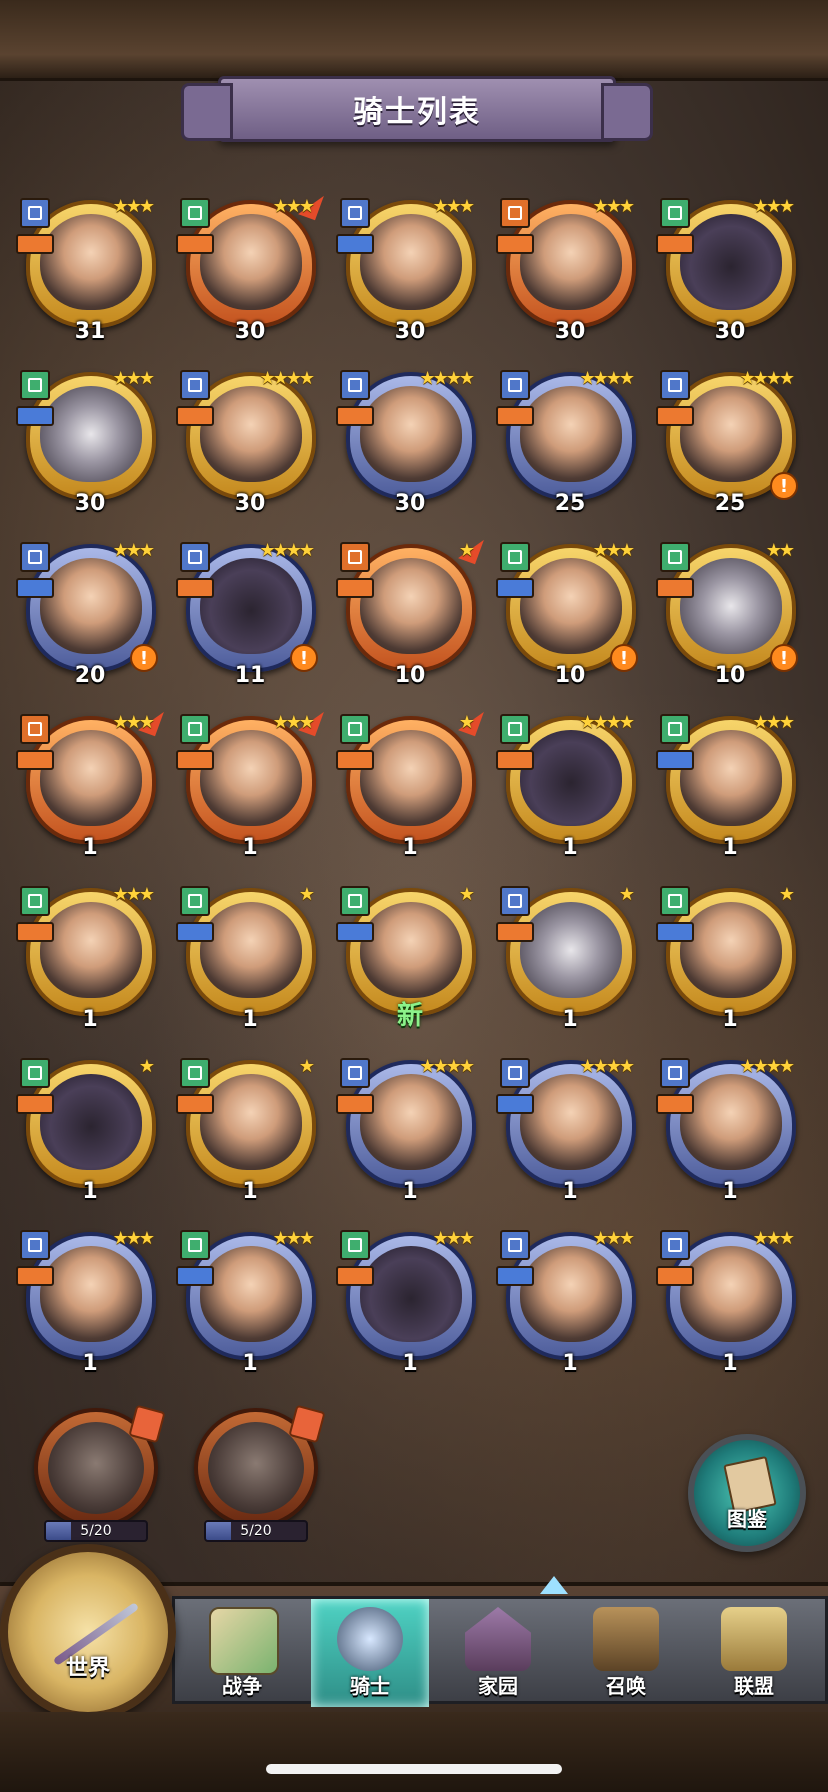 This screenshot has width=828, height=1792. Describe the element at coordinates (410, 611) in the screenshot. I see `knight-card: ★ 10` at that location.